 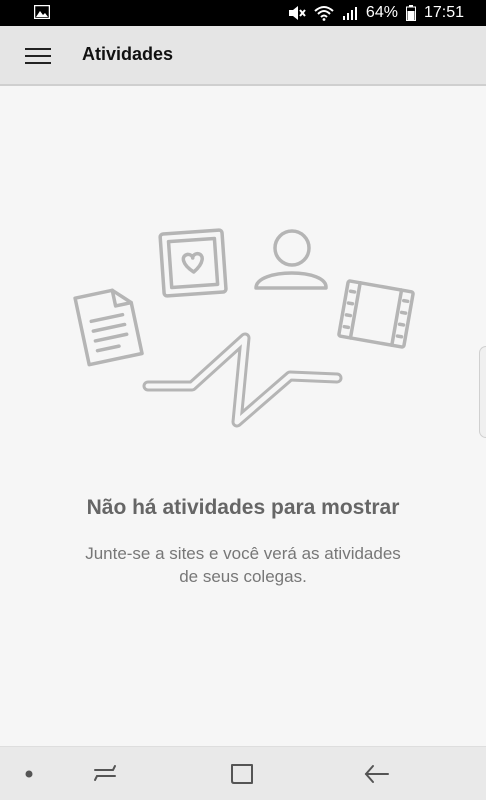 I want to click on document-icon, so click(x=108, y=327).